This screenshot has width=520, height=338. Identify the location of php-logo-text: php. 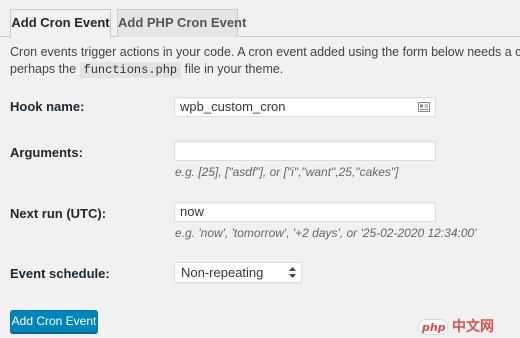
(434, 327).